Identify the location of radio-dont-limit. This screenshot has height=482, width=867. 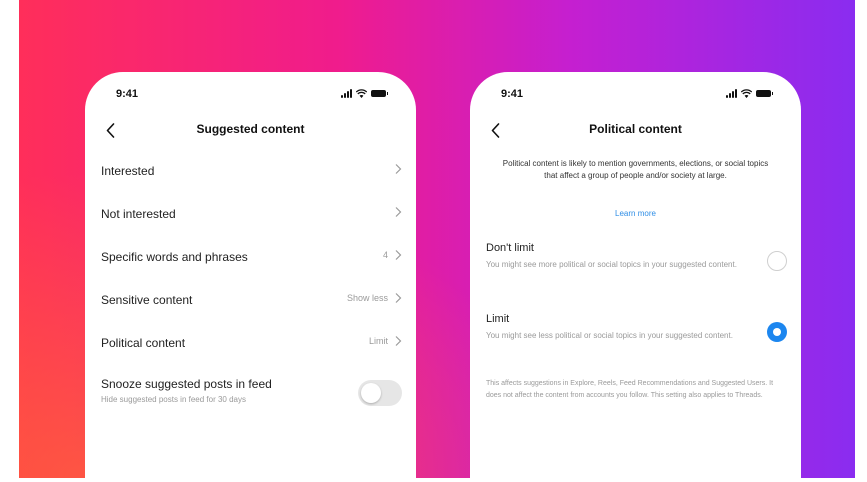
(777, 261).